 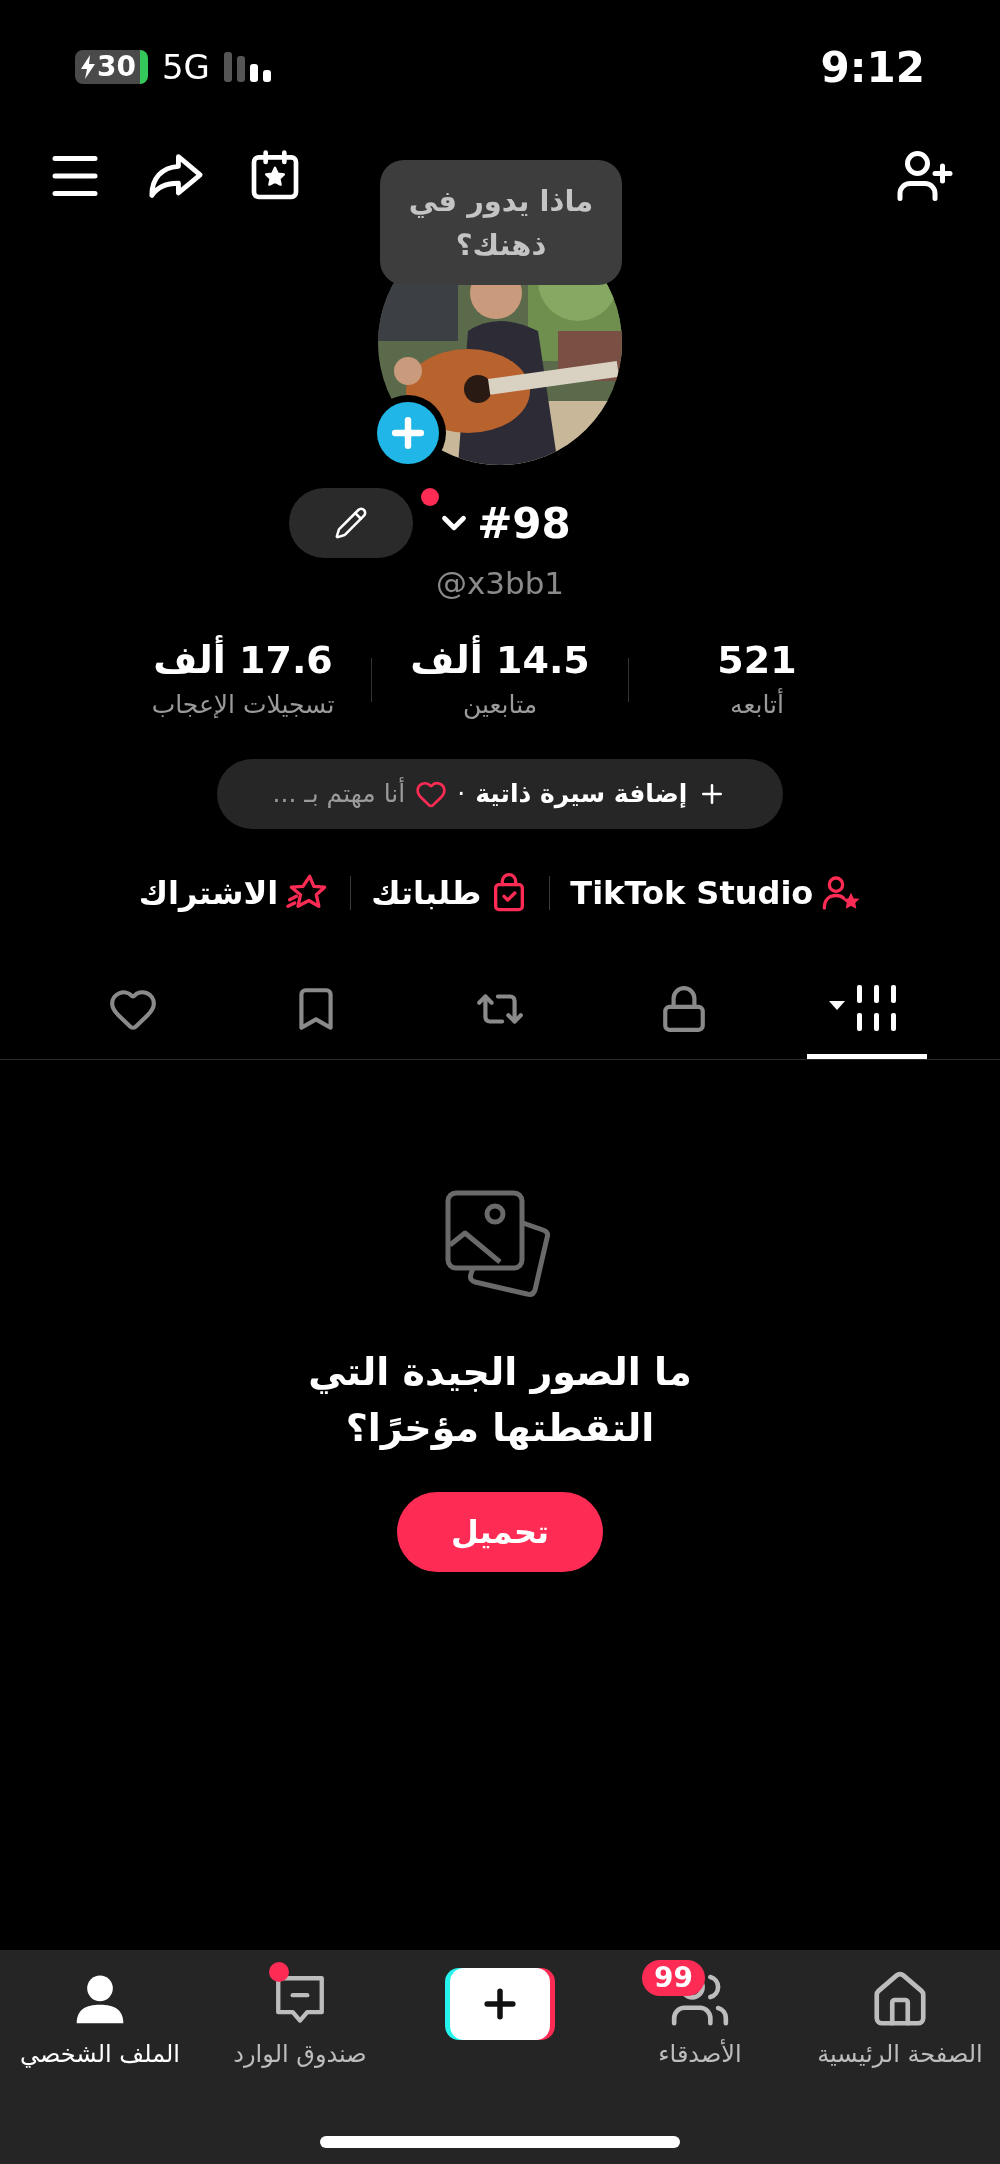 I want to click on stat-value: 17.6 ألف, so click(x=243, y=659).